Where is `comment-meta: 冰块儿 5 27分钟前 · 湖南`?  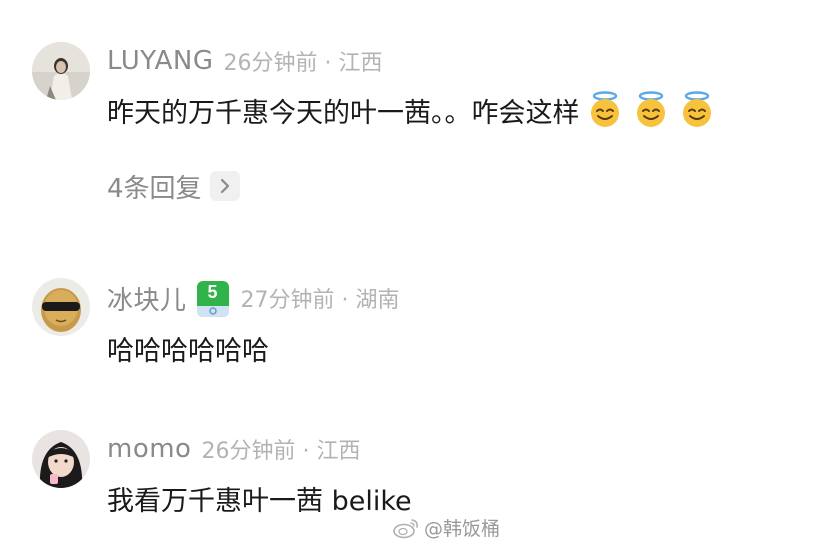 comment-meta: 冰块儿 5 27分钟前 · 湖南 is located at coordinates (253, 298).